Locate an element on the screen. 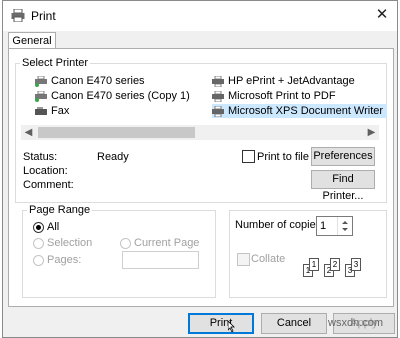  collate-label: Collate is located at coordinates (268, 259).